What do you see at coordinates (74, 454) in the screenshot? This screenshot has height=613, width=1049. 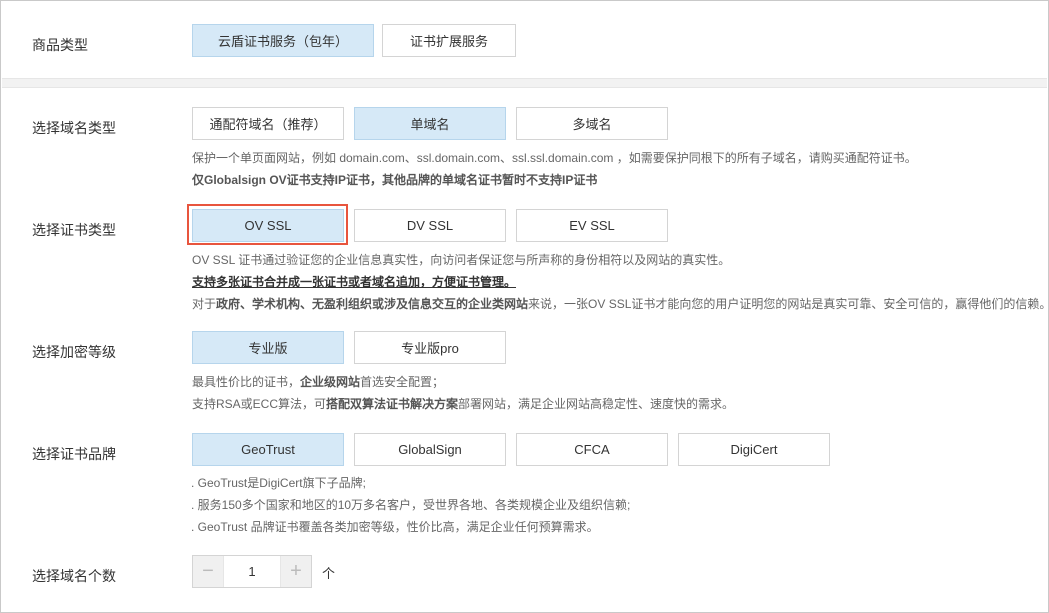 I see `cert-brand-label: 选择证书品牌` at bounding box center [74, 454].